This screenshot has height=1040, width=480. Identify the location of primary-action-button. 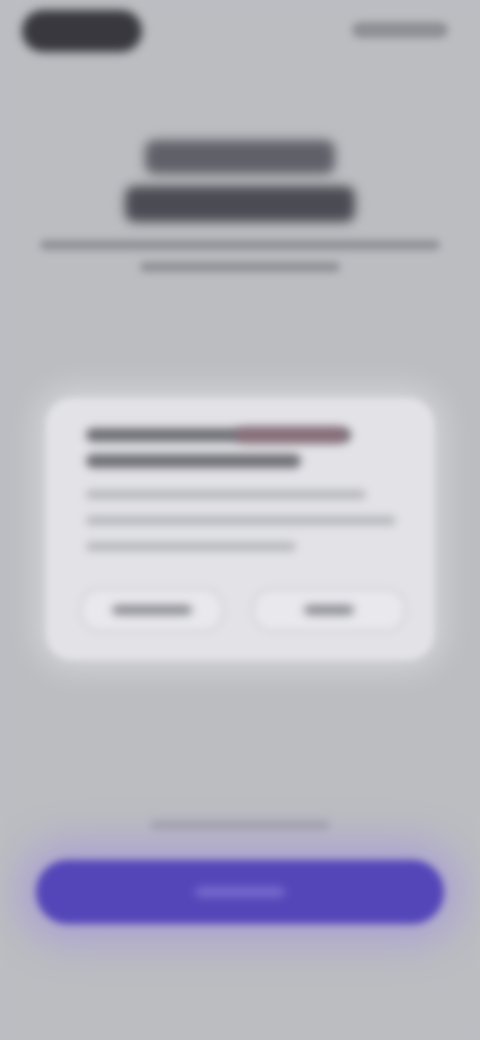
(240, 892).